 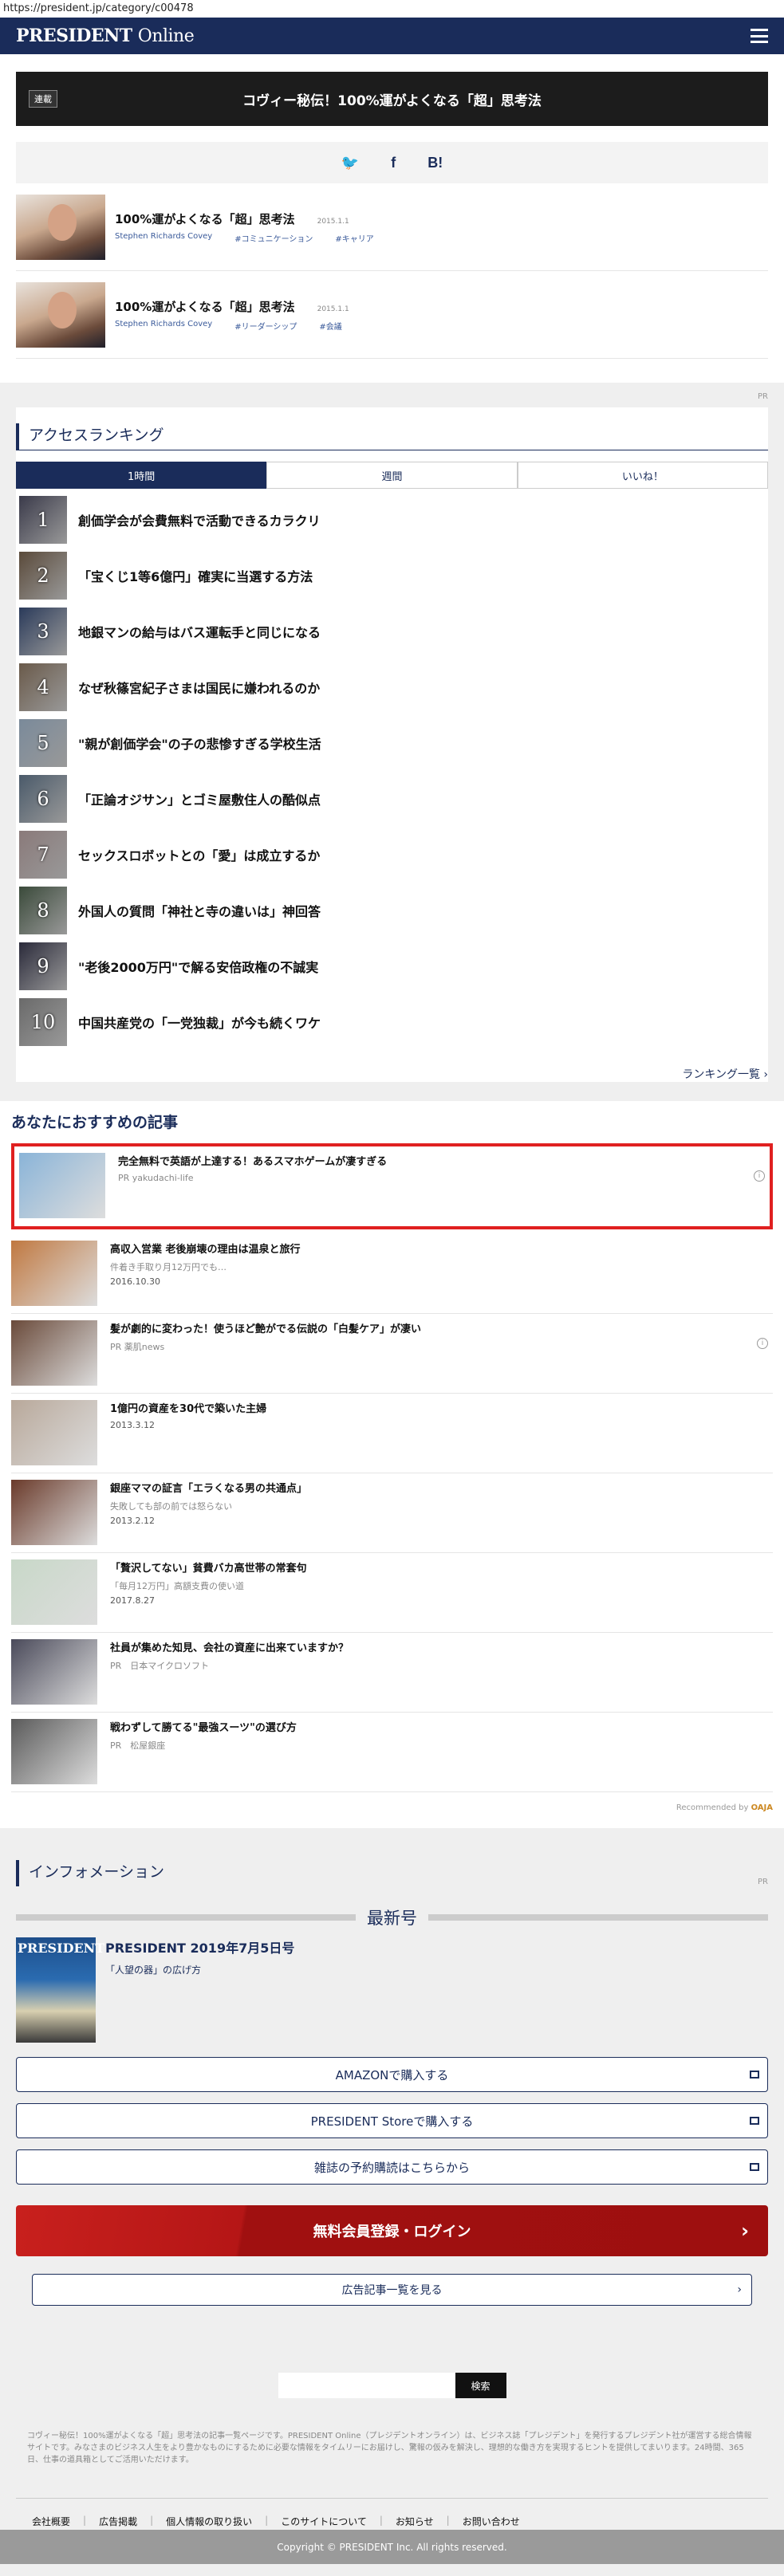 What do you see at coordinates (199, 854) in the screenshot?
I see `ranking-title-text: セックスロボットとの「愛」は成立するか` at bounding box center [199, 854].